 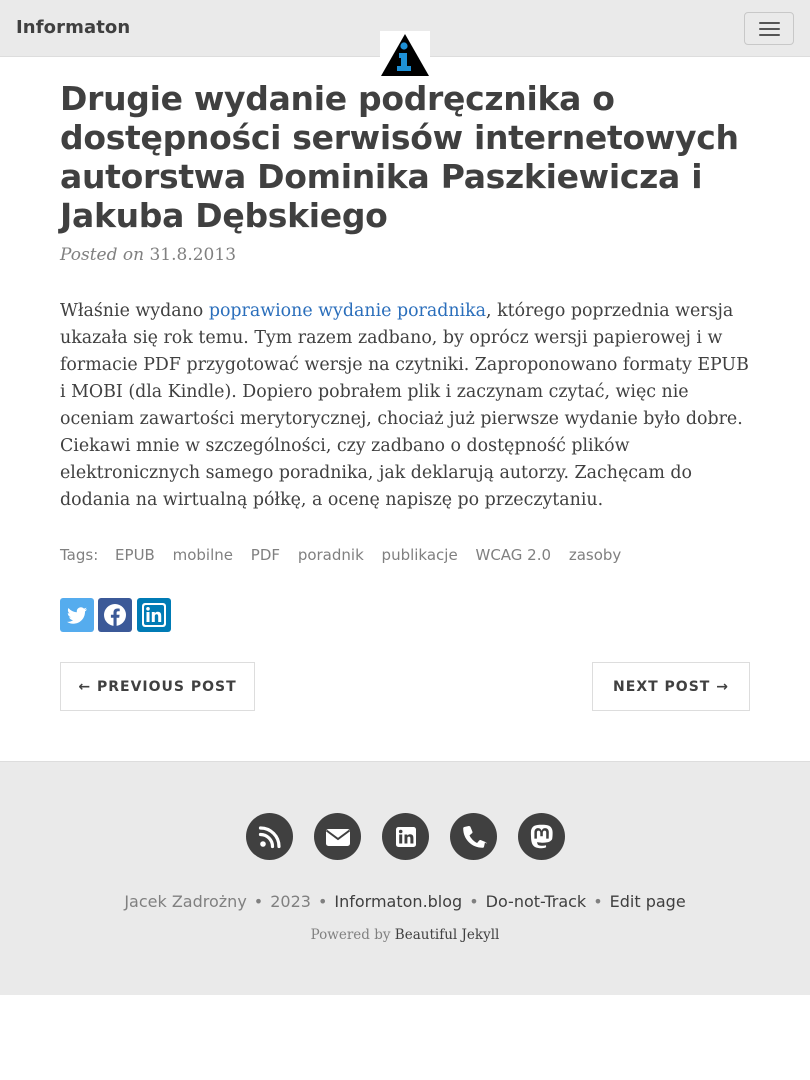 What do you see at coordinates (135, 555) in the screenshot?
I see `tag-link: EPUB` at bounding box center [135, 555].